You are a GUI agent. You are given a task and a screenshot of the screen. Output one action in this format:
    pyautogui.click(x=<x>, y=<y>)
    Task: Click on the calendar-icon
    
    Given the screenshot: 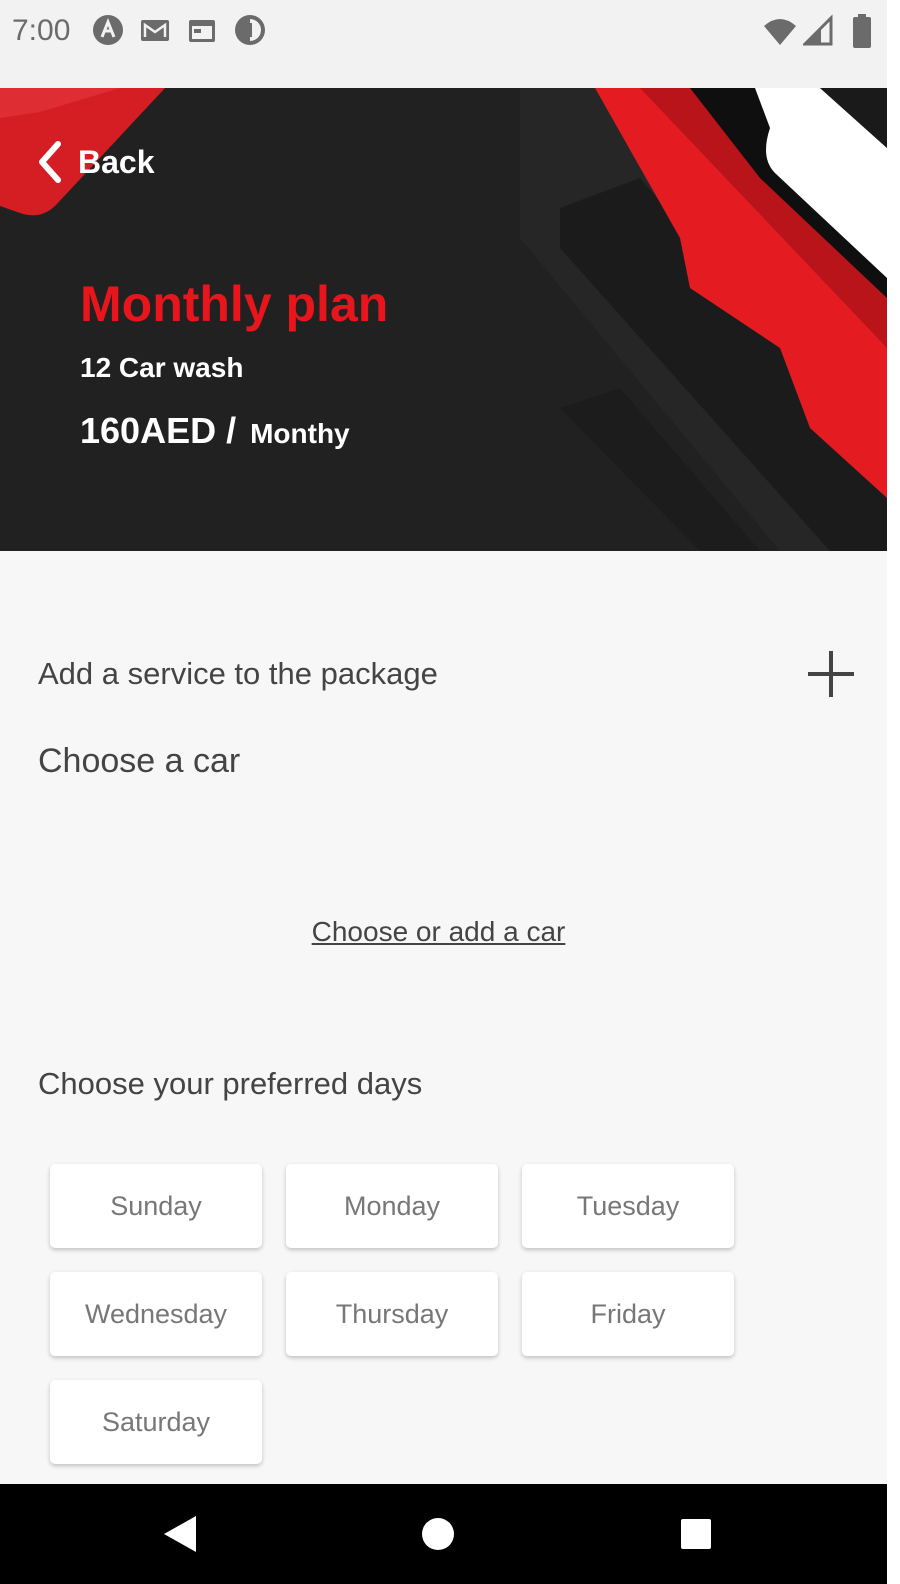 What is the action you would take?
    pyautogui.click(x=202, y=31)
    